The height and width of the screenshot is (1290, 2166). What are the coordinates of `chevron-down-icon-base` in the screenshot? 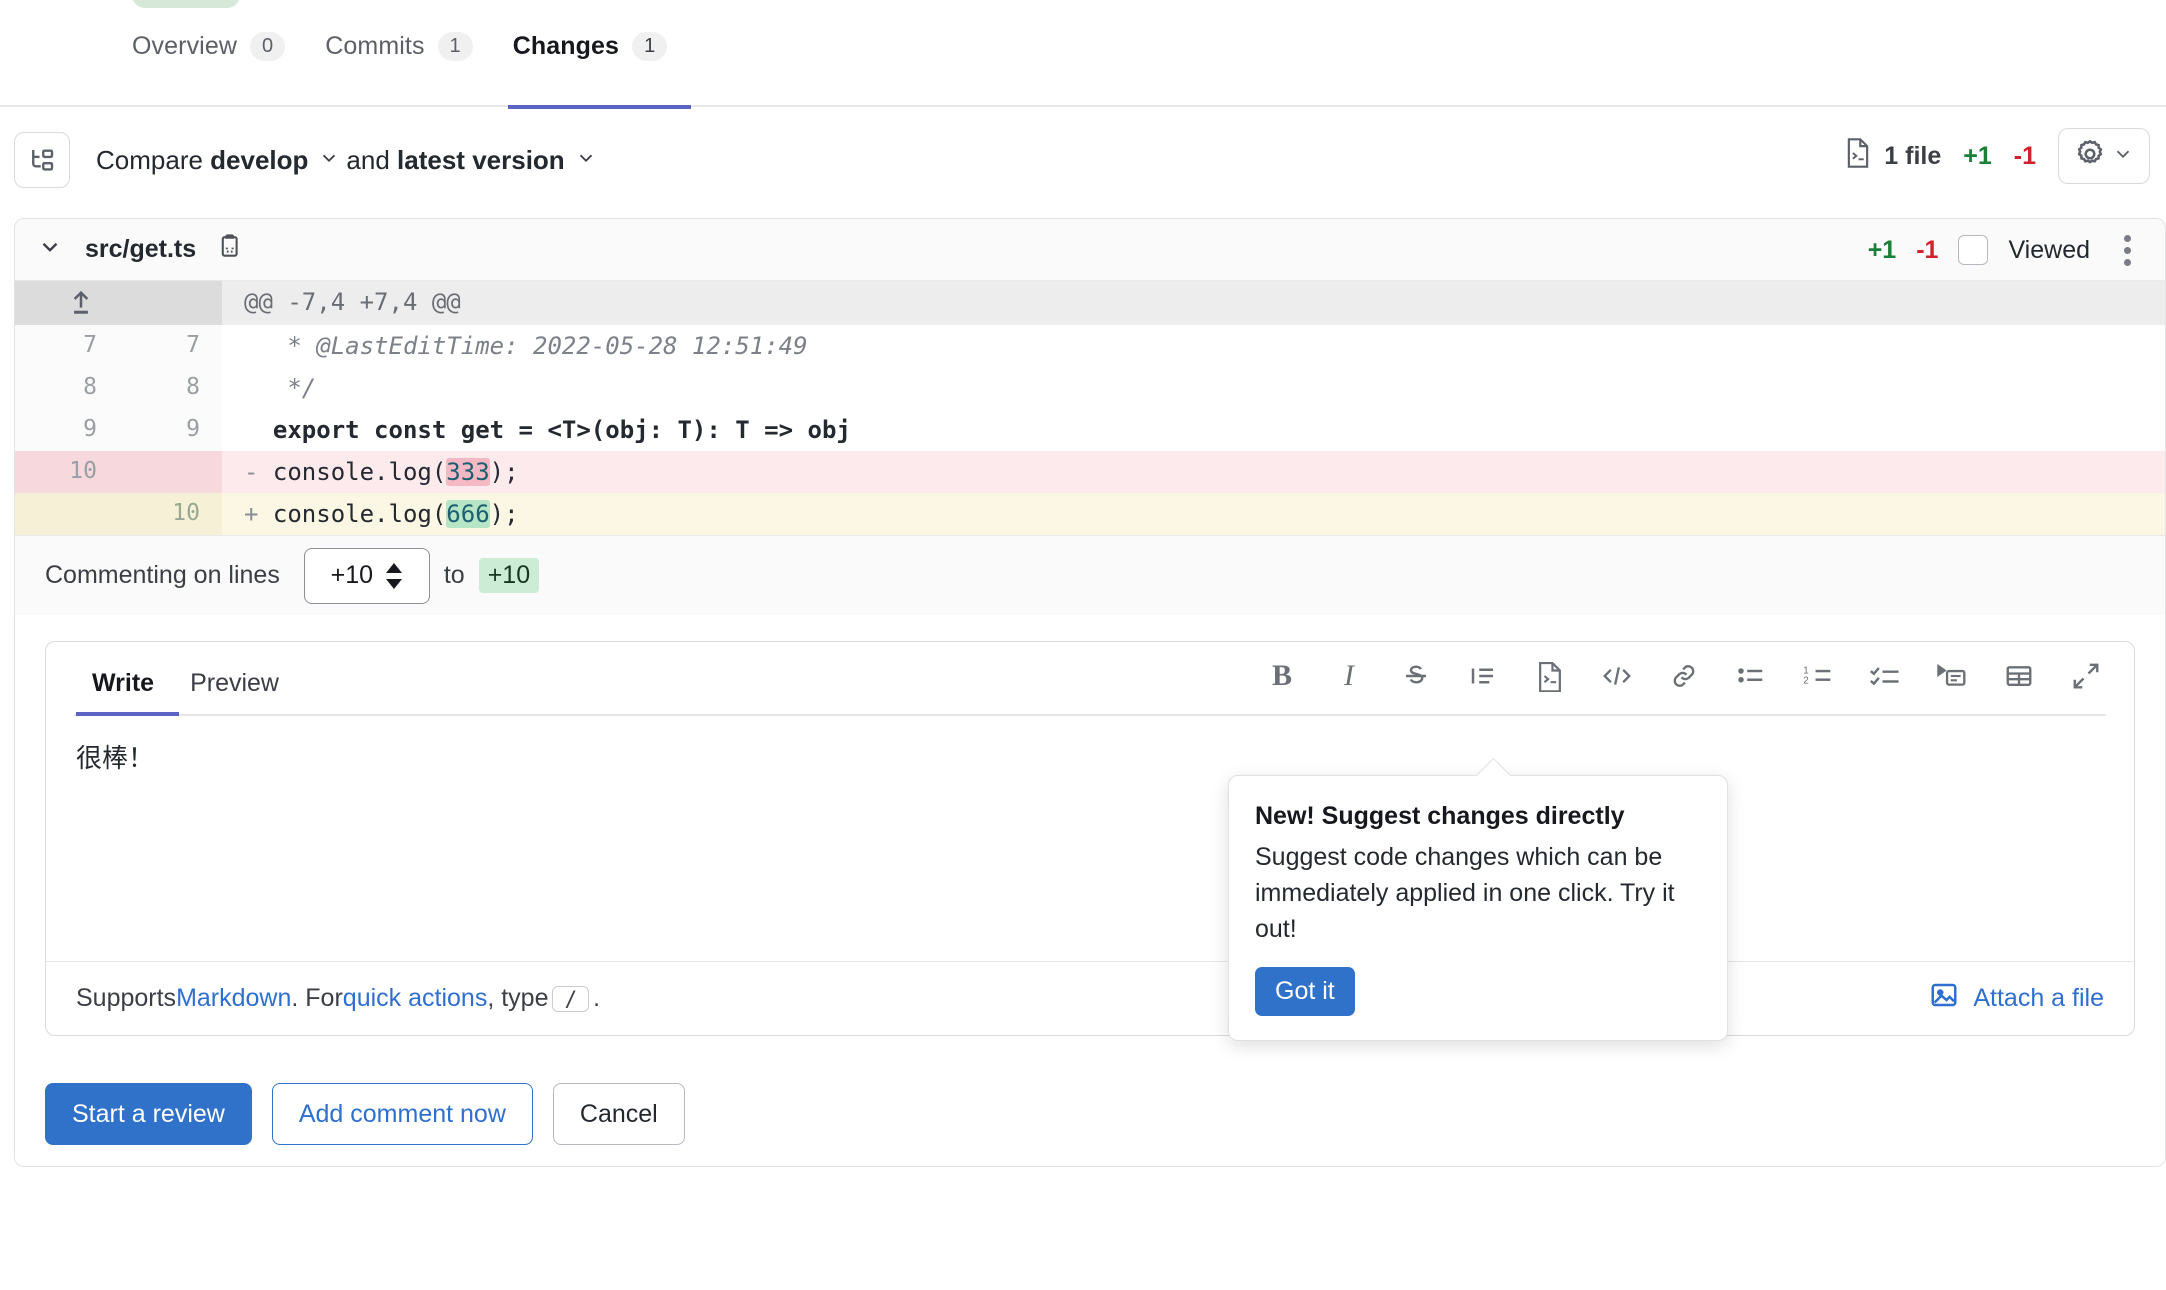 It's located at (329, 160).